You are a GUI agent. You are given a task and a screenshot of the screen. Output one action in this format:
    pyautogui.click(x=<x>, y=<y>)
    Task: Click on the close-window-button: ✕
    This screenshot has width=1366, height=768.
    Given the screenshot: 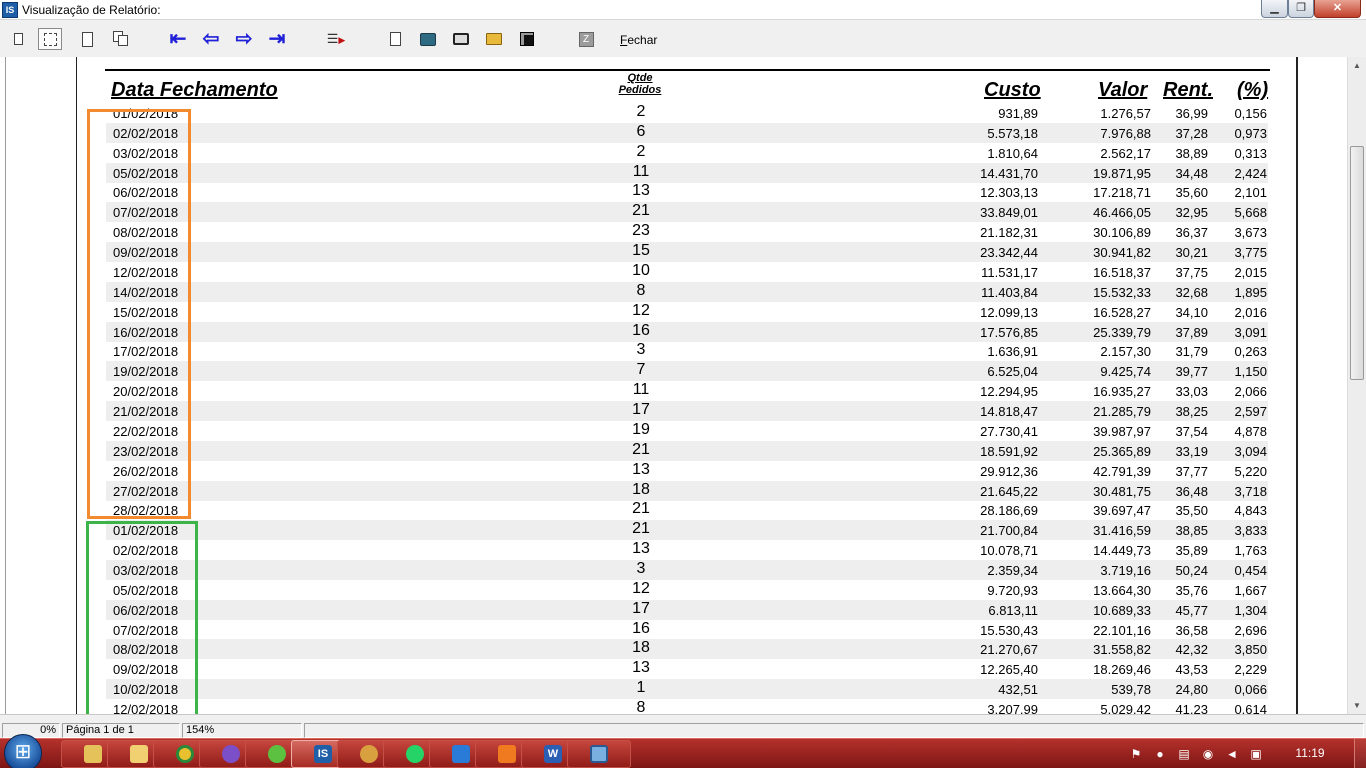 What is the action you would take?
    pyautogui.click(x=1337, y=9)
    